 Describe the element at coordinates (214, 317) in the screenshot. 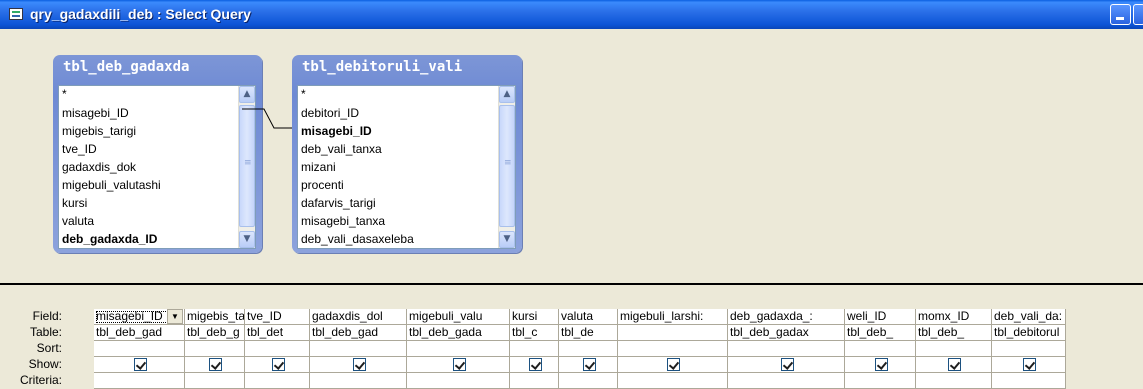

I see `field-cell: migebis_ta` at that location.